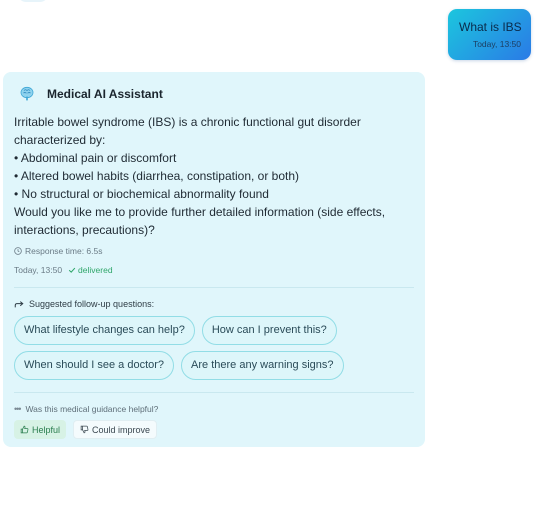 This screenshot has height=507, width=535. What do you see at coordinates (104, 330) in the screenshot?
I see `suggestion-chip-lifestyle: What lifestyle changes can help?` at bounding box center [104, 330].